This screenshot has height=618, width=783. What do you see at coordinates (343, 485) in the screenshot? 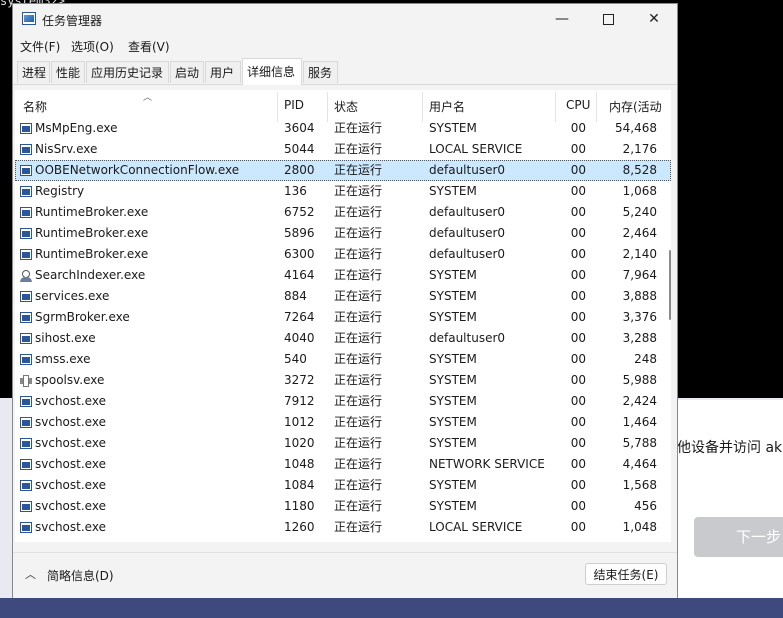
I see `table-row: svchost.exe 1084 正在运行 SYSTEM 00 1,568` at bounding box center [343, 485].